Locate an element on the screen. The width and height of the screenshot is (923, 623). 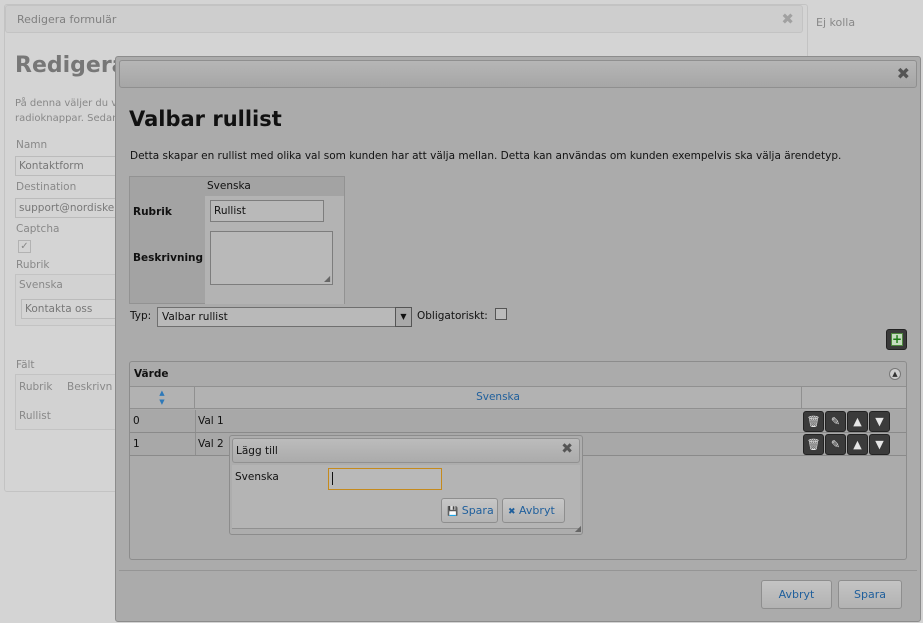
sort-icon: ▲ ▼ is located at coordinates (162, 397).